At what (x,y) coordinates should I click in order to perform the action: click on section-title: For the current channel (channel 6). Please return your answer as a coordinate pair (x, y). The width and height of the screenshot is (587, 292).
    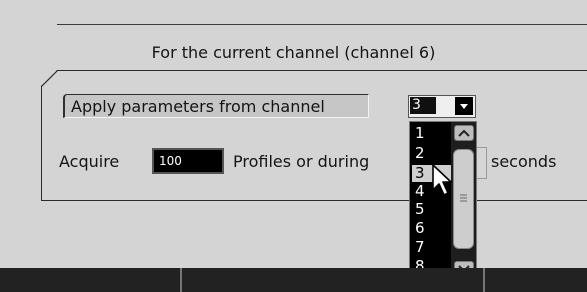
    Looking at the image, I should click on (293, 52).